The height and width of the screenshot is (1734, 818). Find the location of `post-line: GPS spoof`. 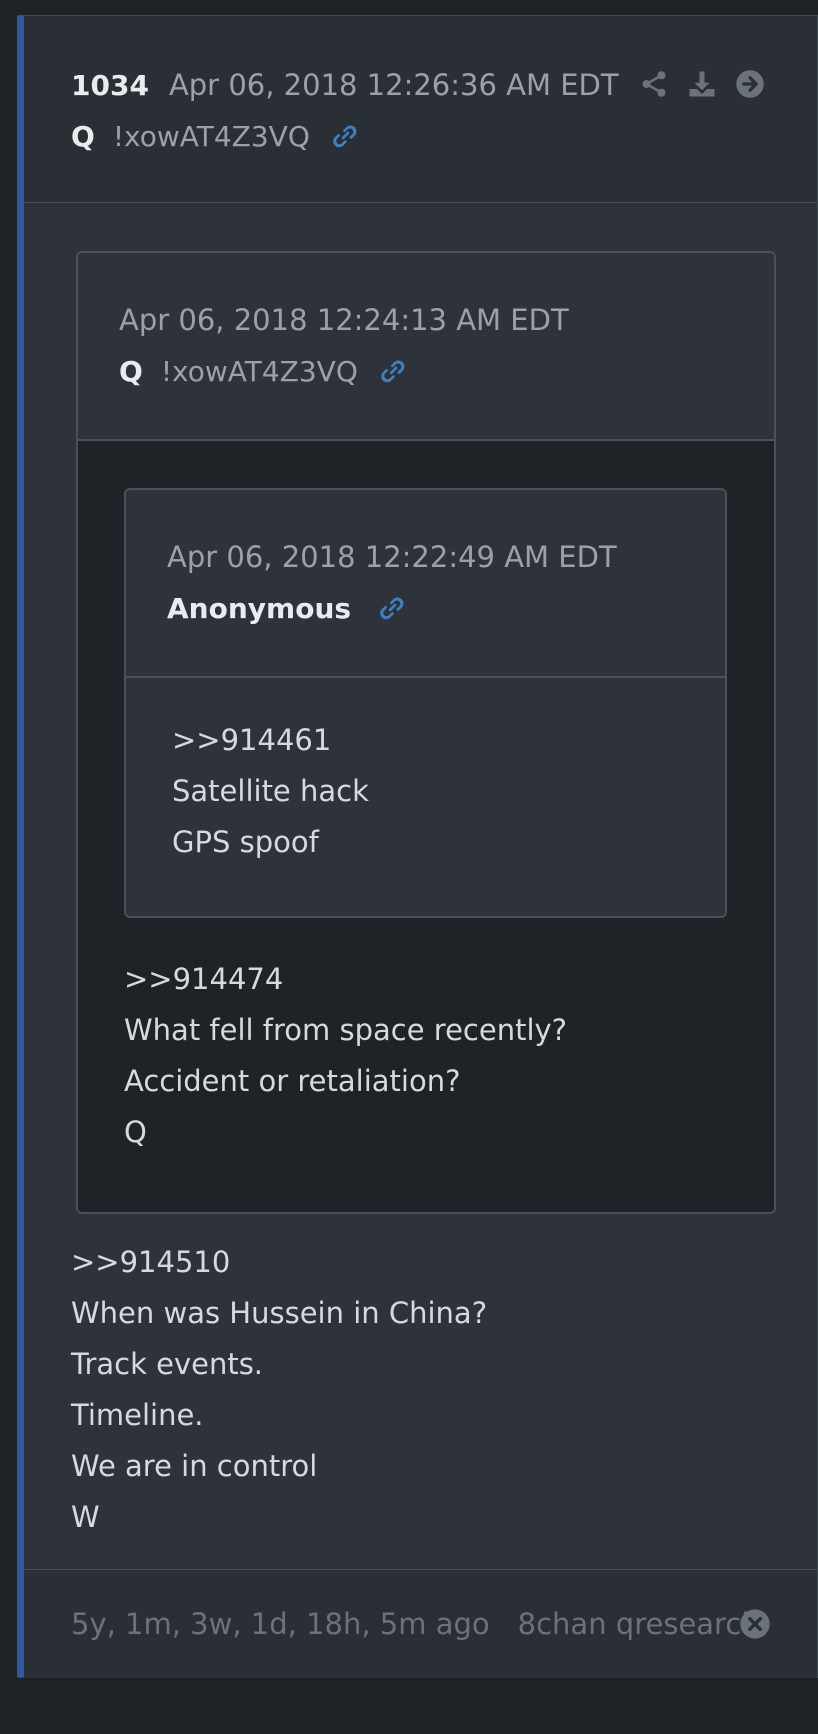

post-line: GPS spoof is located at coordinates (245, 842).